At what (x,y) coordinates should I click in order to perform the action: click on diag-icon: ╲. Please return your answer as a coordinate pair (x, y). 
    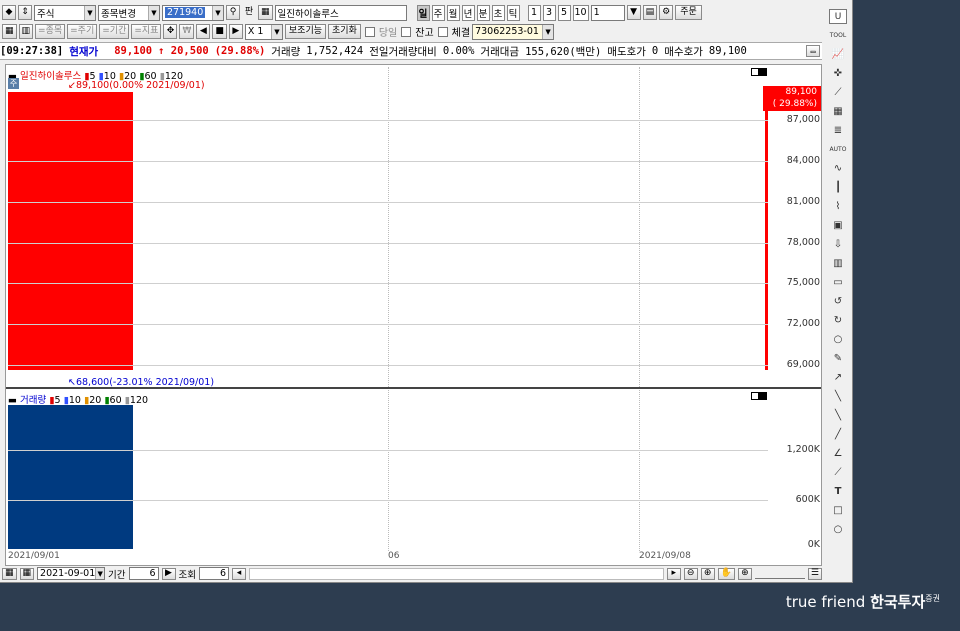
    Looking at the image, I should click on (838, 396).